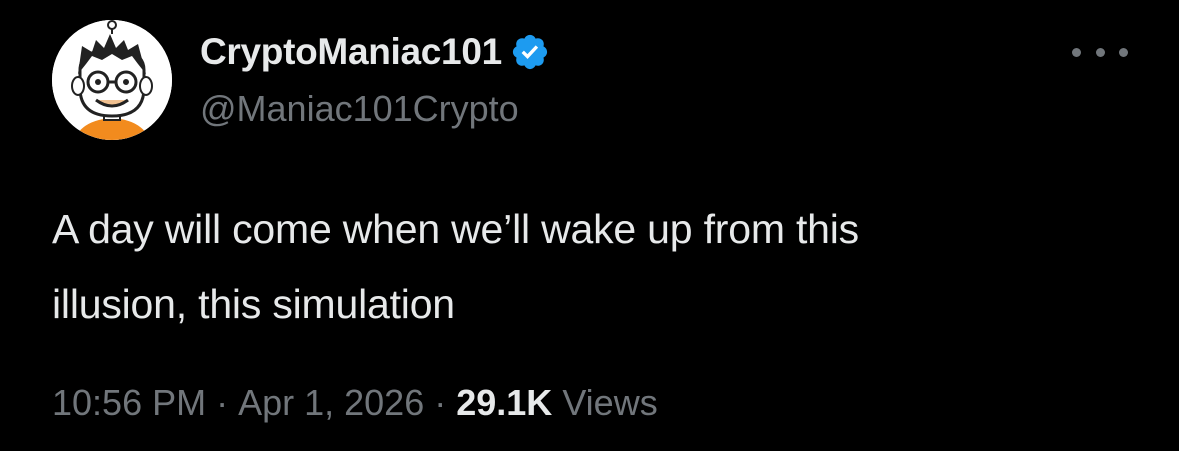  I want to click on tweet-meta: 10:56 PM · Apr 1, 2026 · 29.1K Views, so click(355, 403).